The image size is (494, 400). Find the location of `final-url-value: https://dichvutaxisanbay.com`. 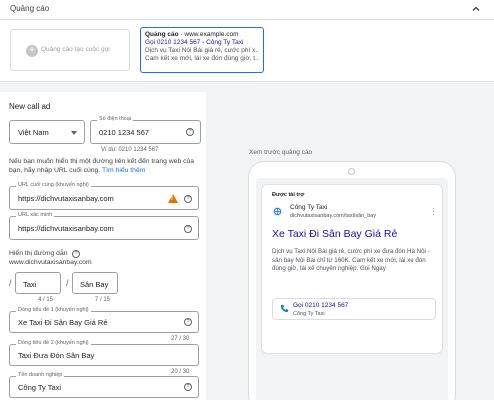

final-url-value: https://dichvutaxisanbay.com is located at coordinates (66, 198).